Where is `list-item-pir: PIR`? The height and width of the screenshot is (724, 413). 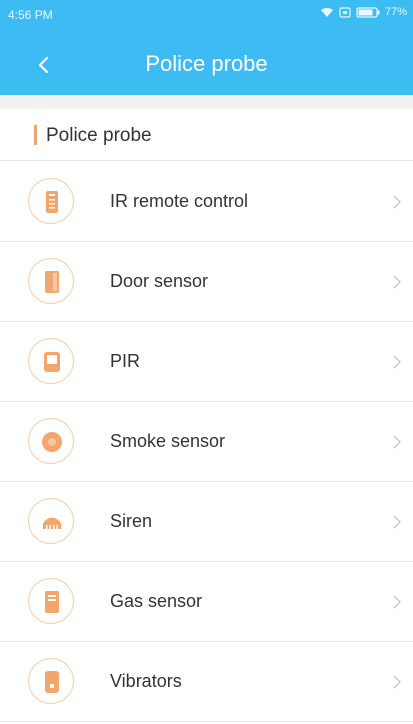 list-item-pir: PIR is located at coordinates (206, 362).